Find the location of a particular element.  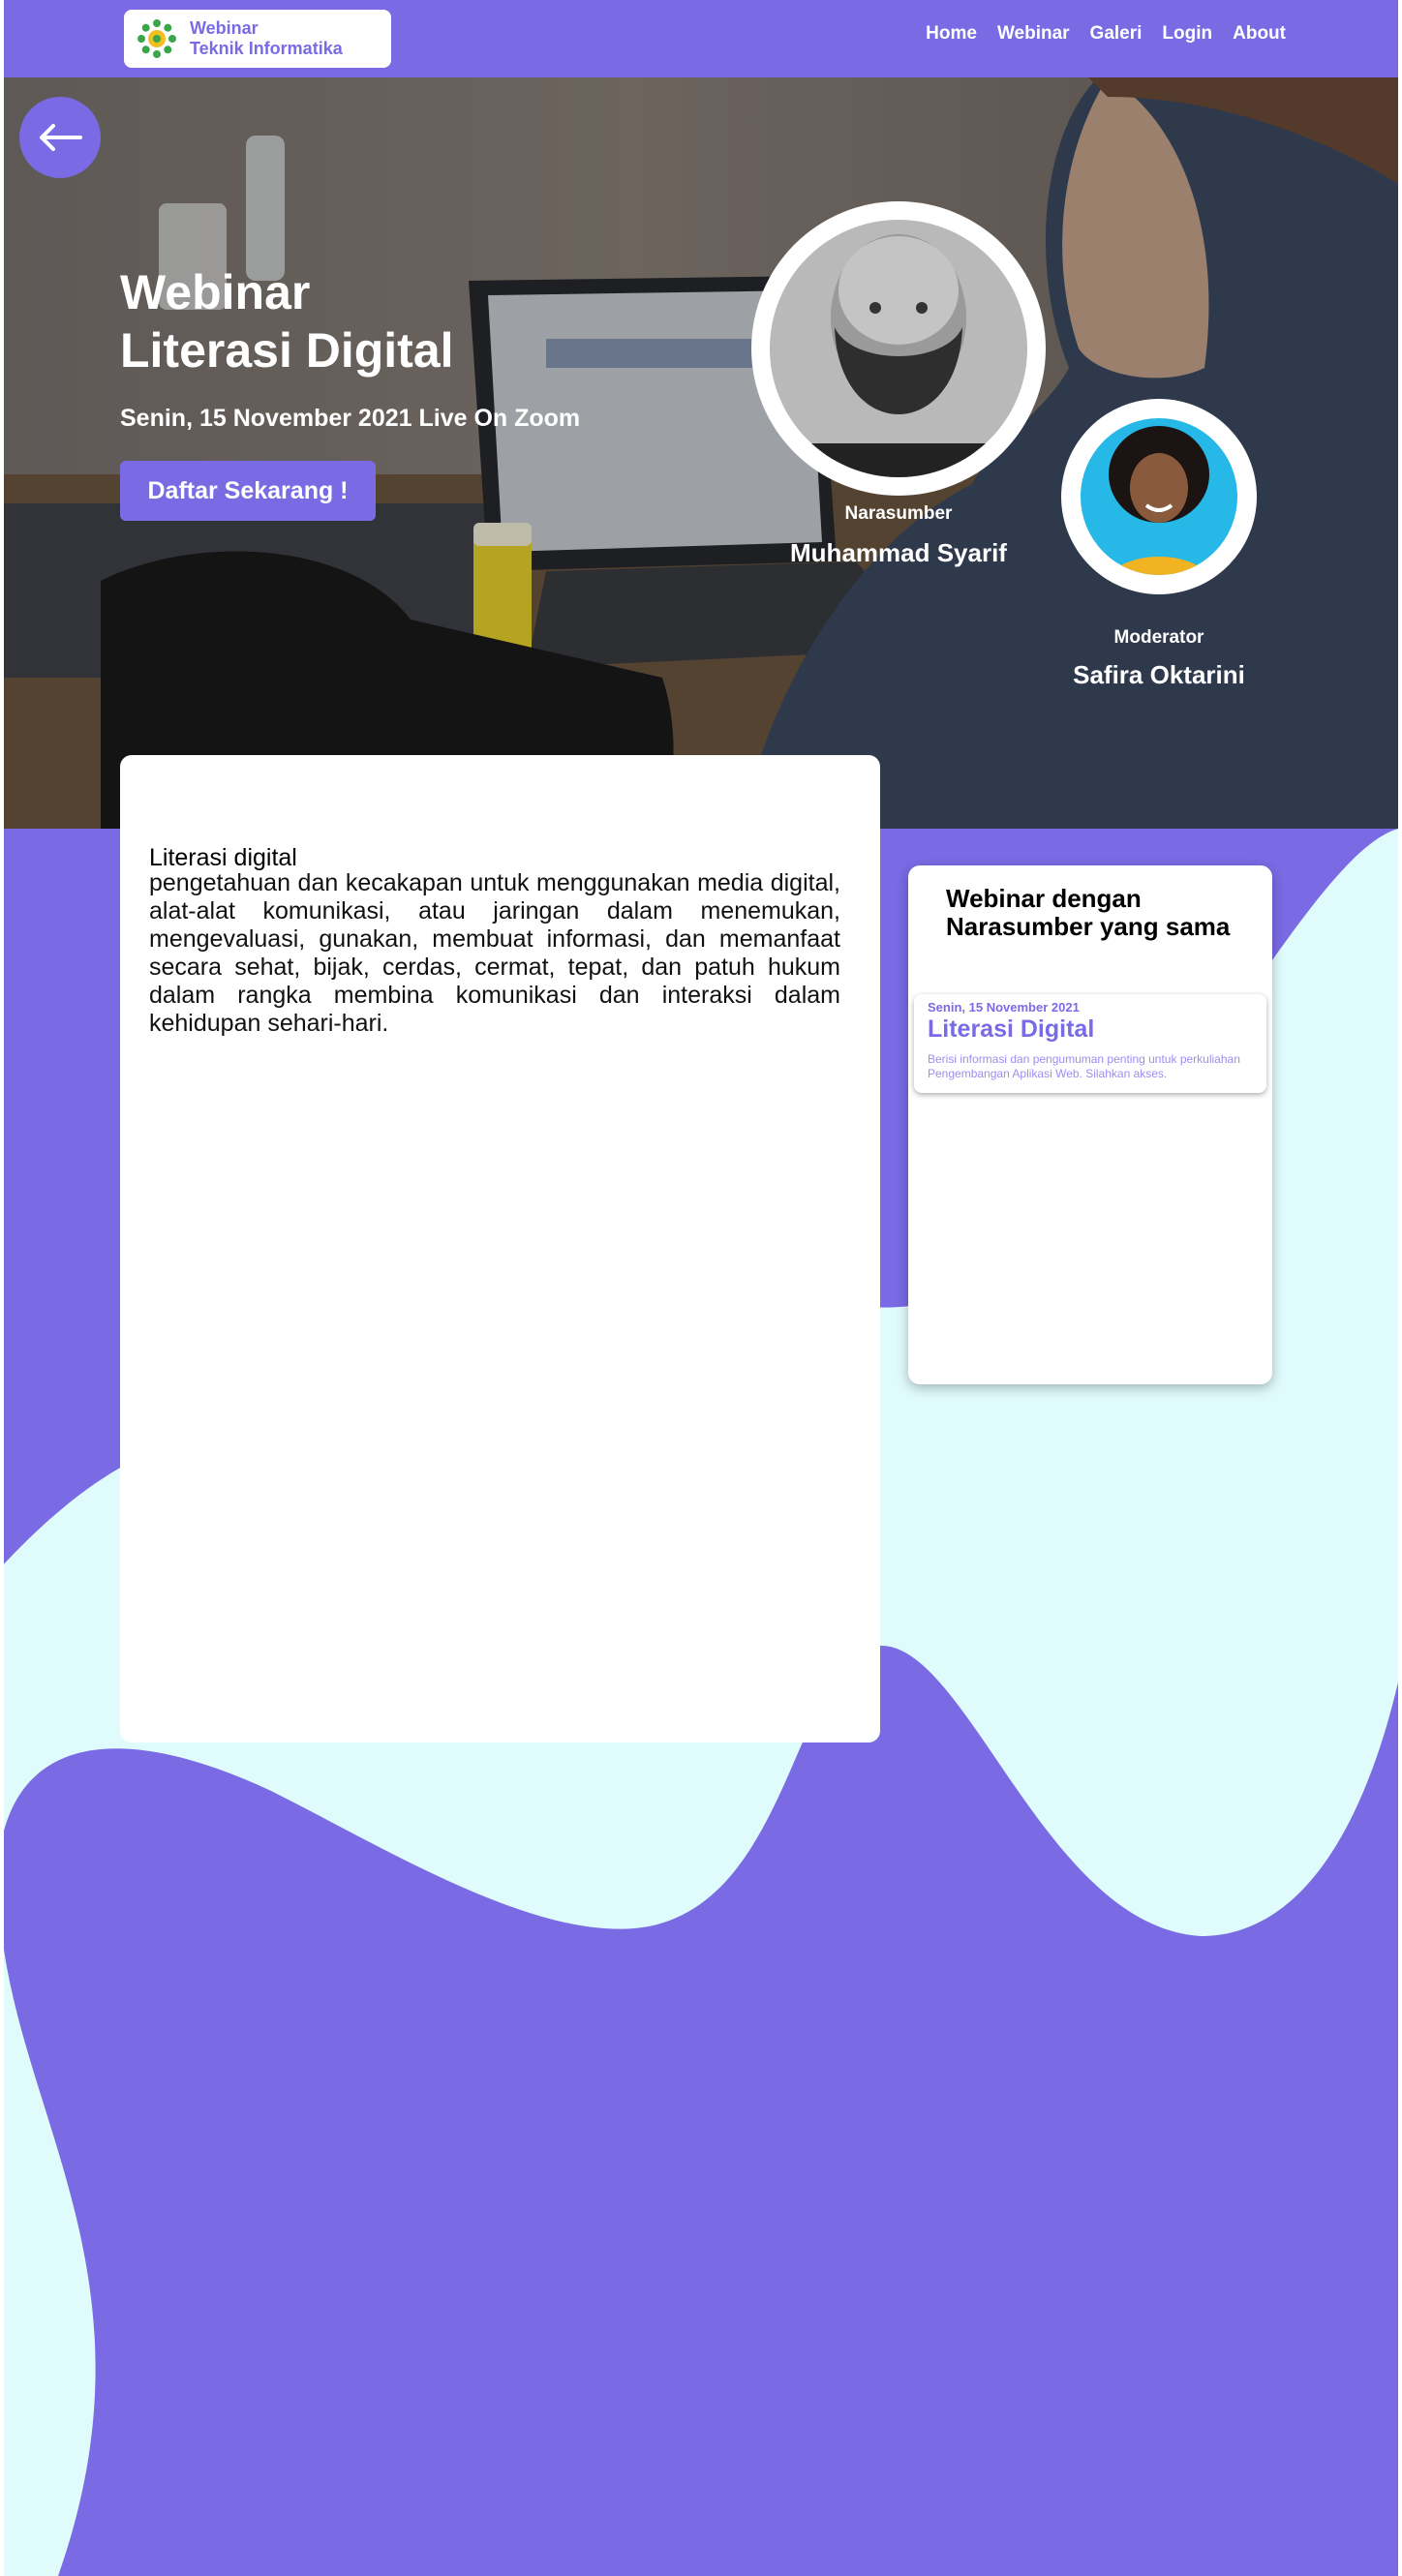

back-button is located at coordinates (60, 137).